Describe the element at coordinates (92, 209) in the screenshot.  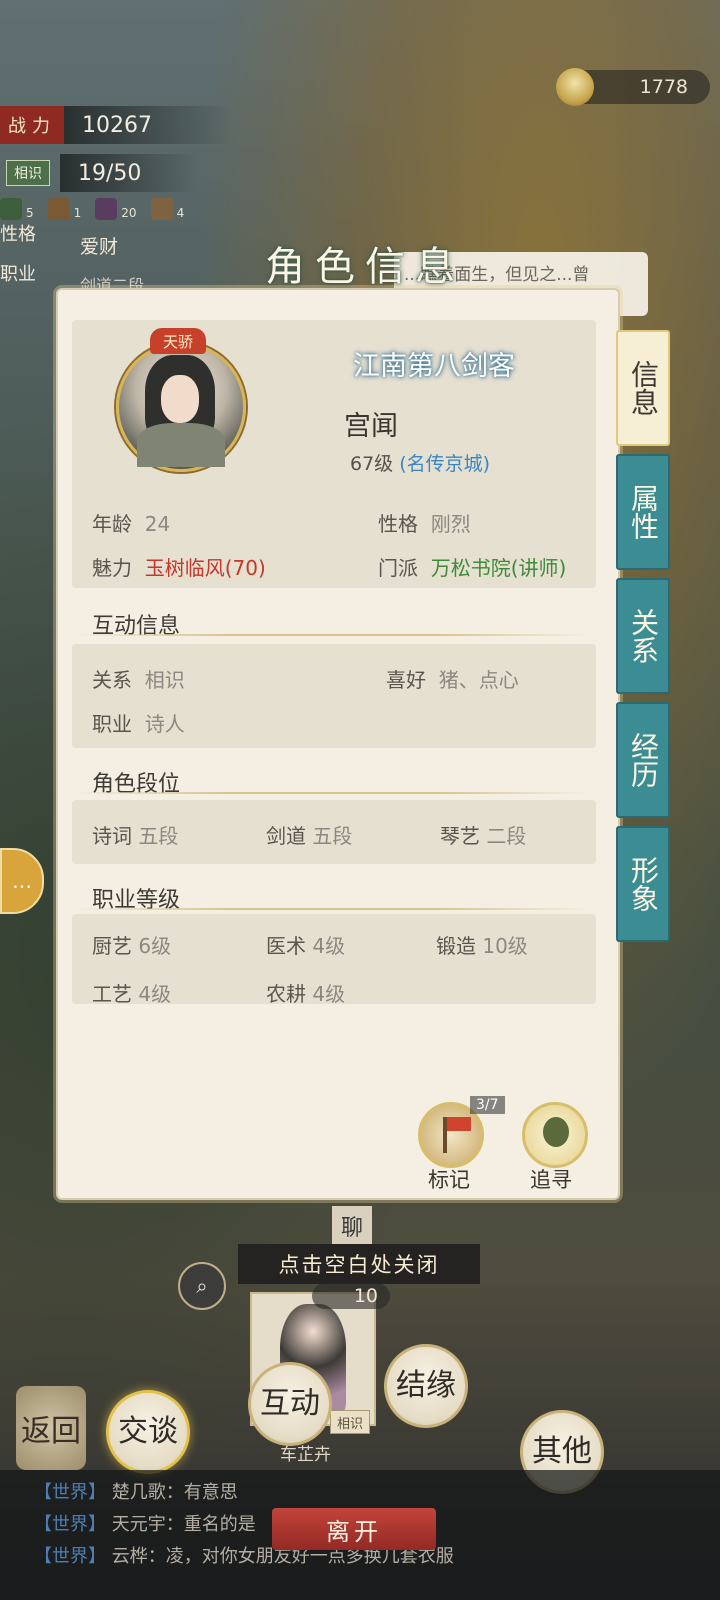
I see `inventory-strip: 5 1 20 4` at that location.